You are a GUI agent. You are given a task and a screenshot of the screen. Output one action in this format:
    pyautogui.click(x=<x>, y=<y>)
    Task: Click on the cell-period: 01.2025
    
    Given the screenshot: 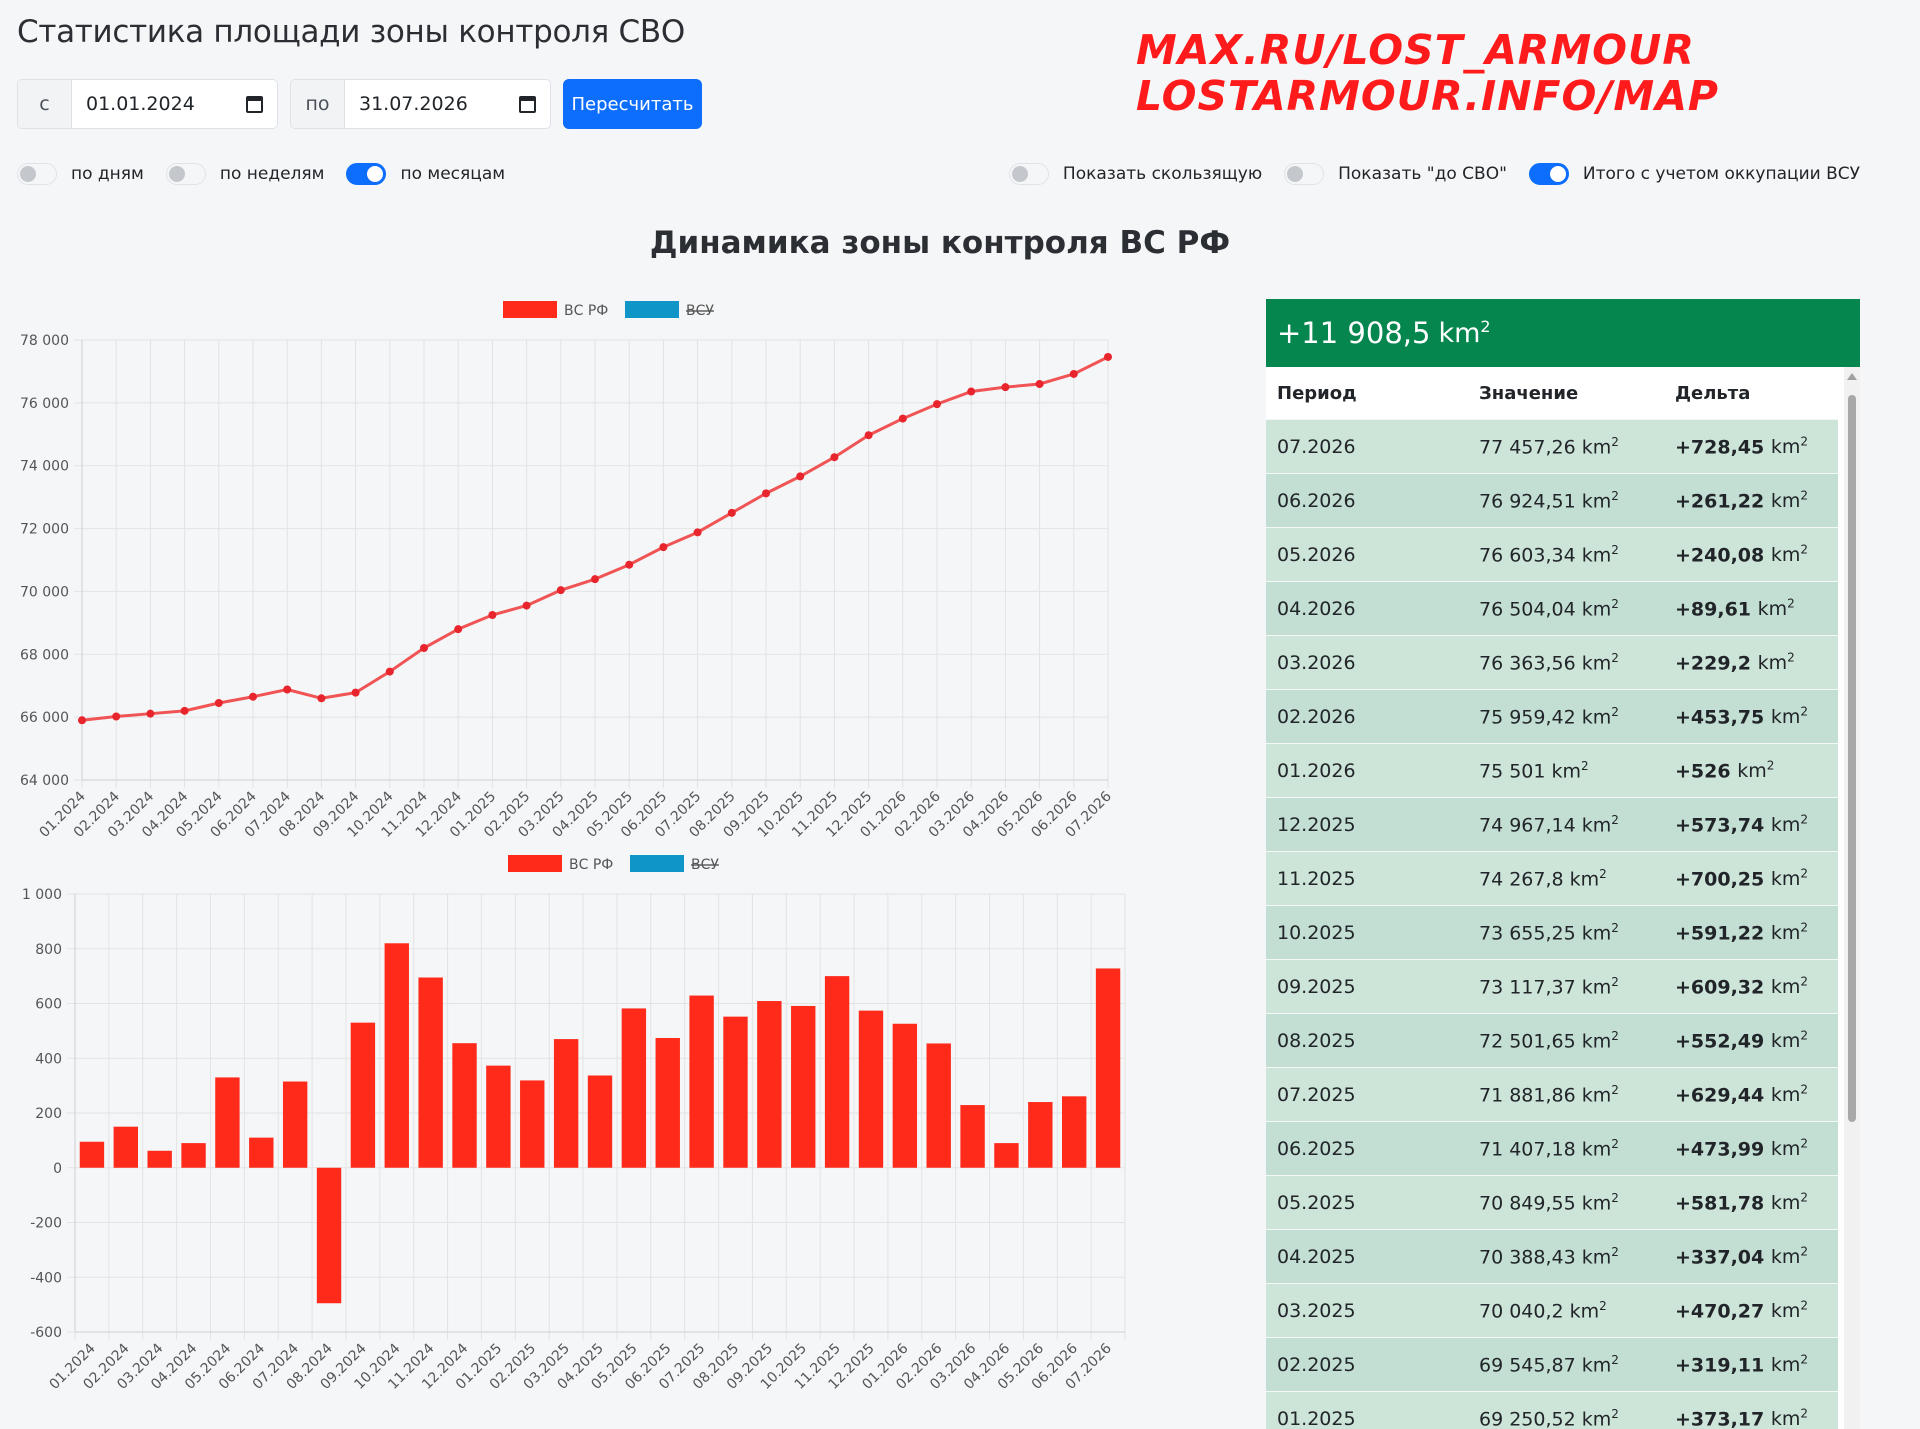 What is the action you would take?
    pyautogui.click(x=1367, y=1410)
    